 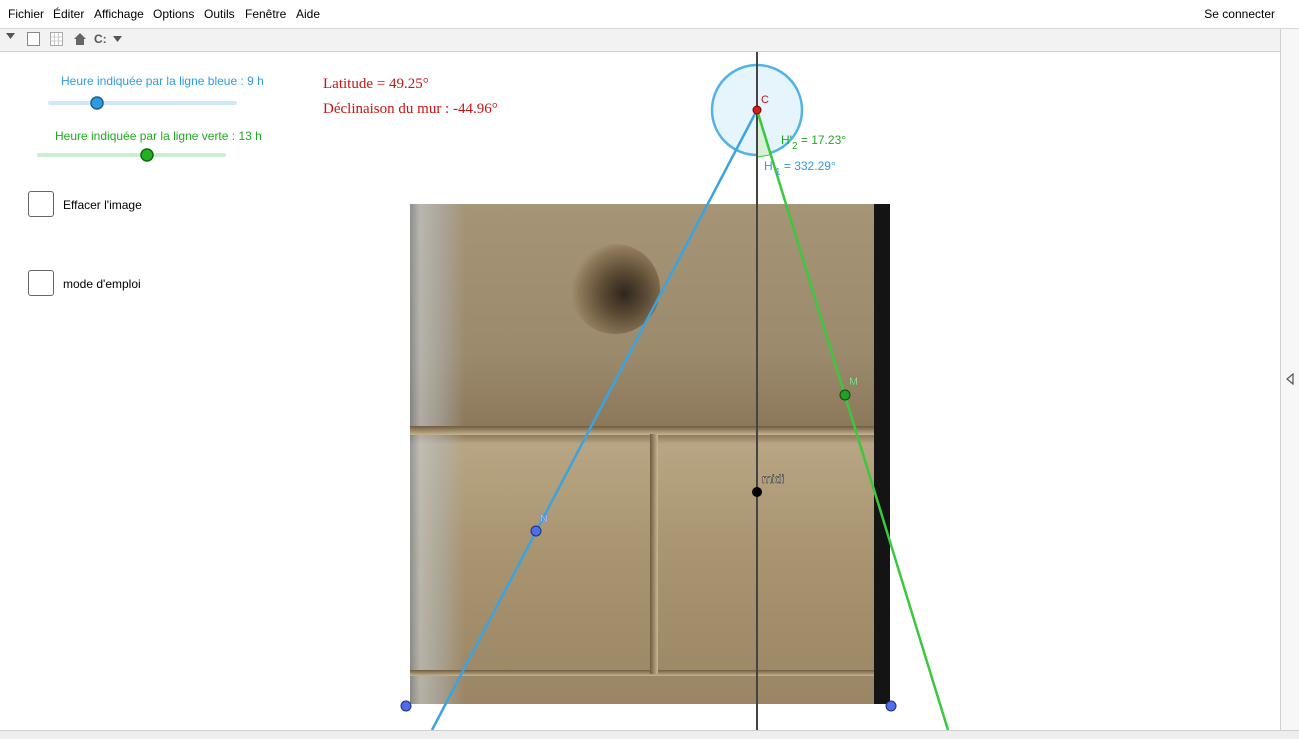 I want to click on toolbar: C:, so click(x=640, y=40).